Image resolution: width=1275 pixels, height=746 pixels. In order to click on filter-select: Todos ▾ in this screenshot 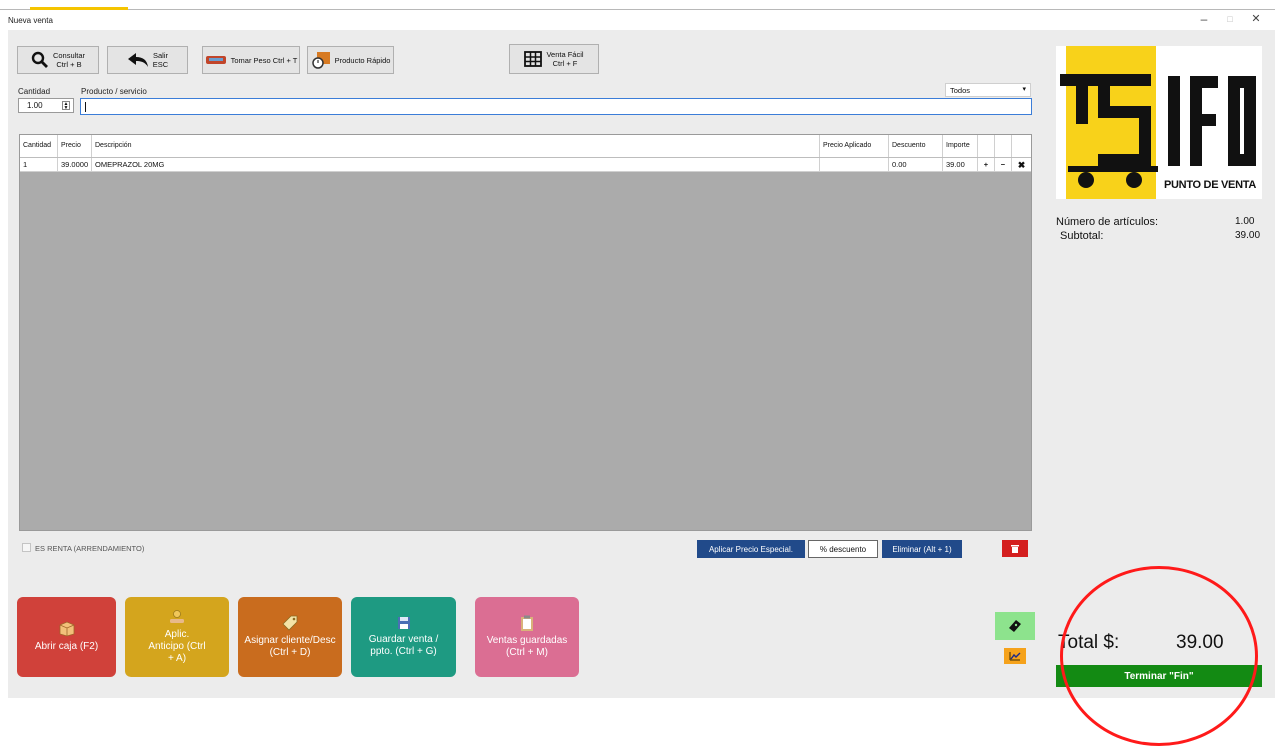, I will do `click(988, 90)`.